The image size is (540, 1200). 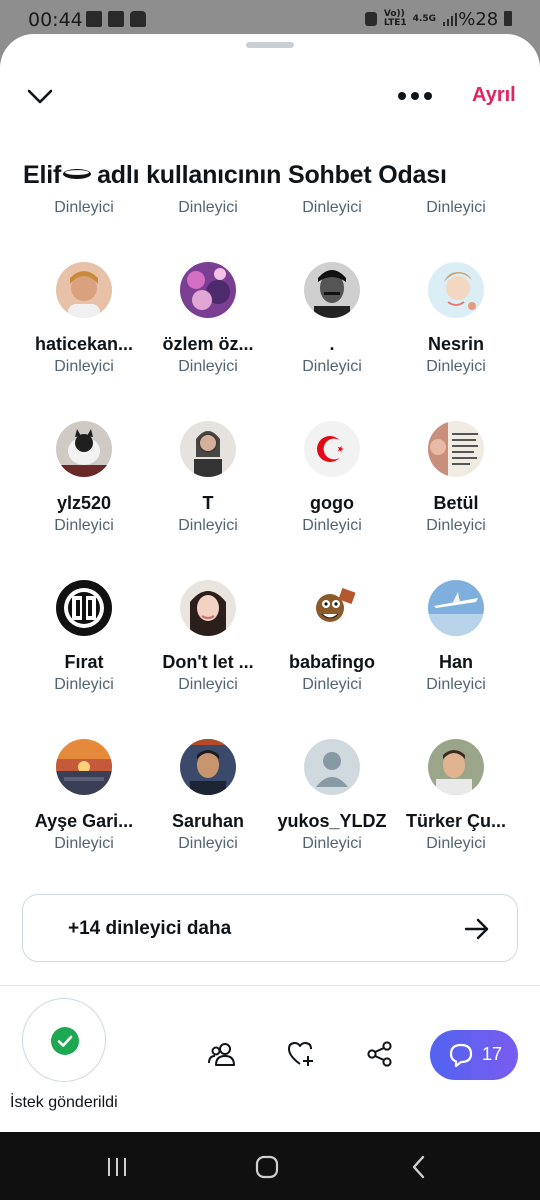 What do you see at coordinates (424, 18) in the screenshot?
I see `network-type-label: 4.5G` at bounding box center [424, 18].